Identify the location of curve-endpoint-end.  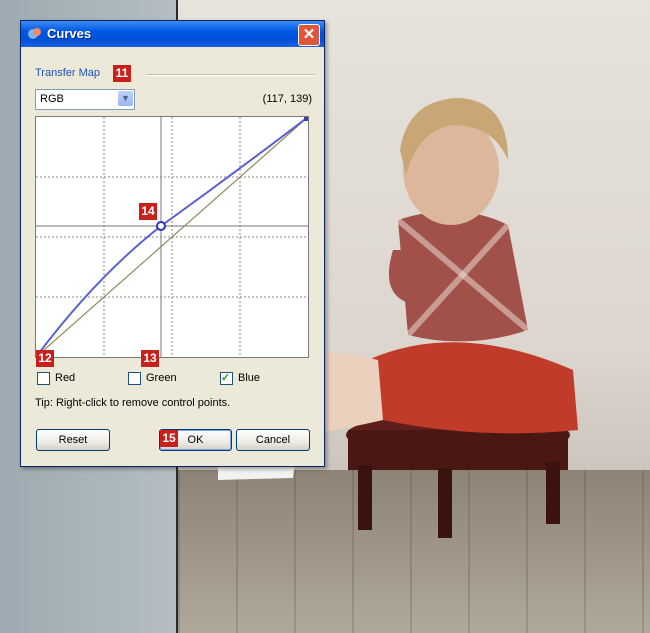
(306, 119).